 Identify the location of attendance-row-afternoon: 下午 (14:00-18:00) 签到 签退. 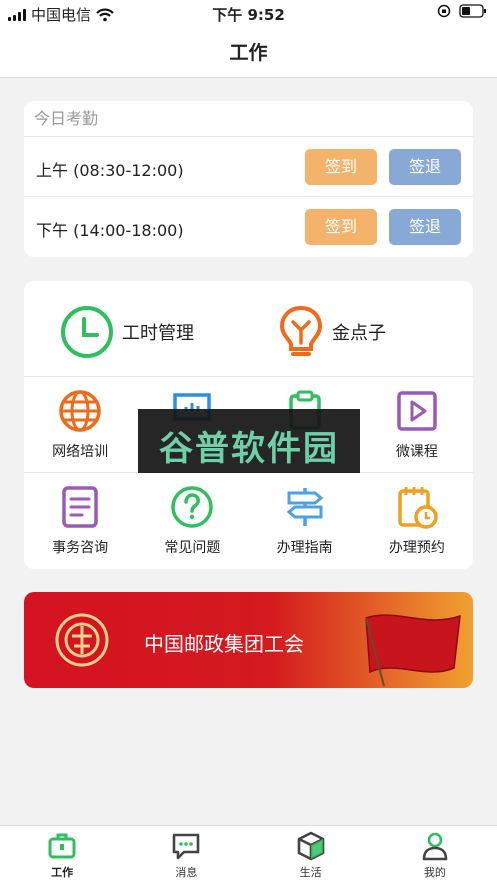
(248, 227).